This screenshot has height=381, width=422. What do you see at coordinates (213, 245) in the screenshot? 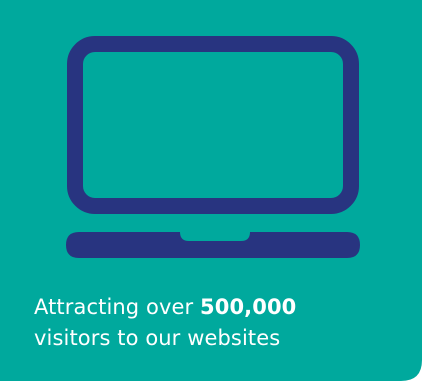
I see `laptop-base` at bounding box center [213, 245].